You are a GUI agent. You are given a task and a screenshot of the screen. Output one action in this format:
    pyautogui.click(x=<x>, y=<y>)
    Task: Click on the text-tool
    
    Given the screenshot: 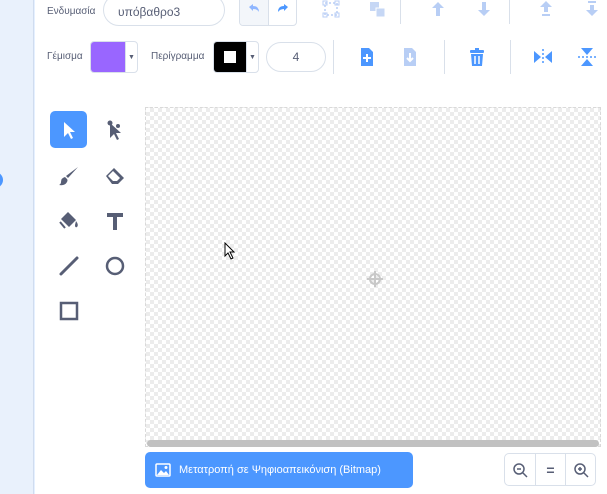 What is the action you would take?
    pyautogui.click(x=114, y=220)
    